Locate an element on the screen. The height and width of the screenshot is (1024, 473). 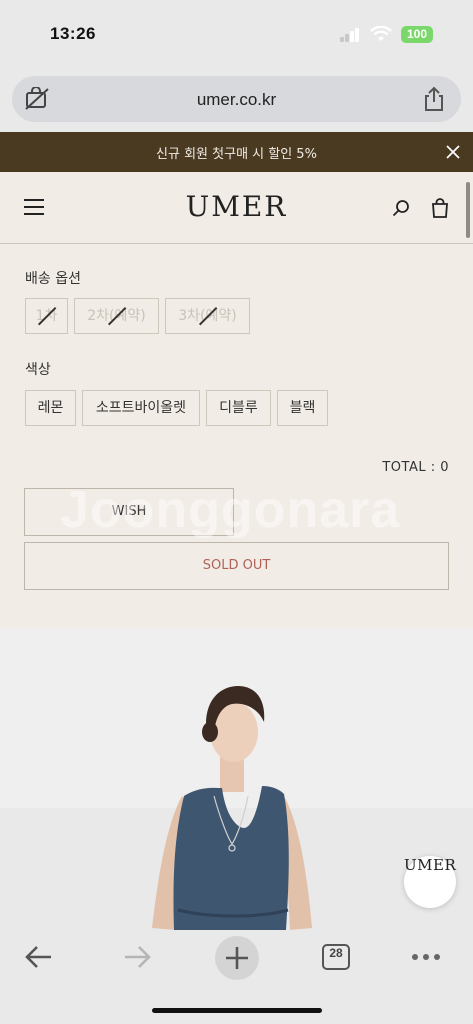
browser-url-area: umer.co.kr is located at coordinates (236, 102).